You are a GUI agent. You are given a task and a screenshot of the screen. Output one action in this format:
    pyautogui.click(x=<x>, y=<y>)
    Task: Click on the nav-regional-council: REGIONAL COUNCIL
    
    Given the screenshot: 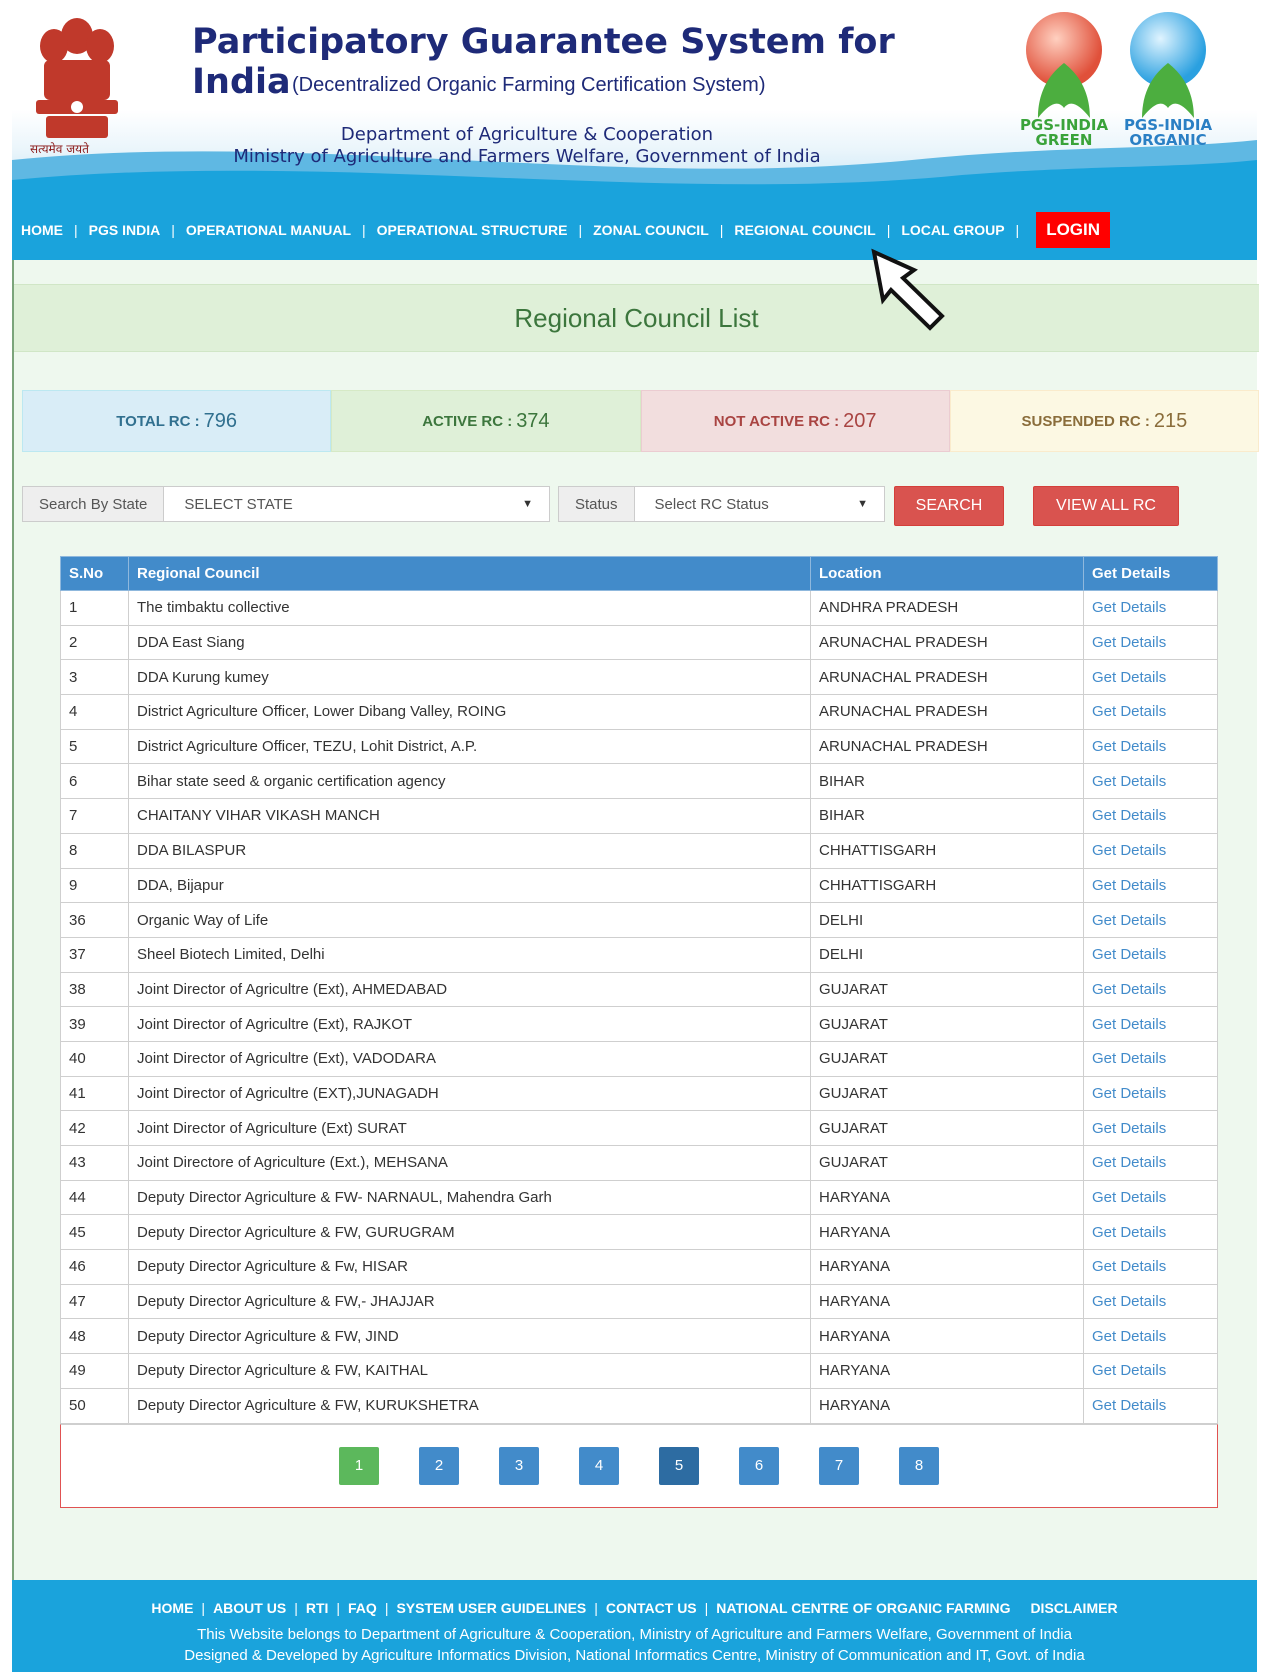 What is the action you would take?
    pyautogui.click(x=804, y=230)
    